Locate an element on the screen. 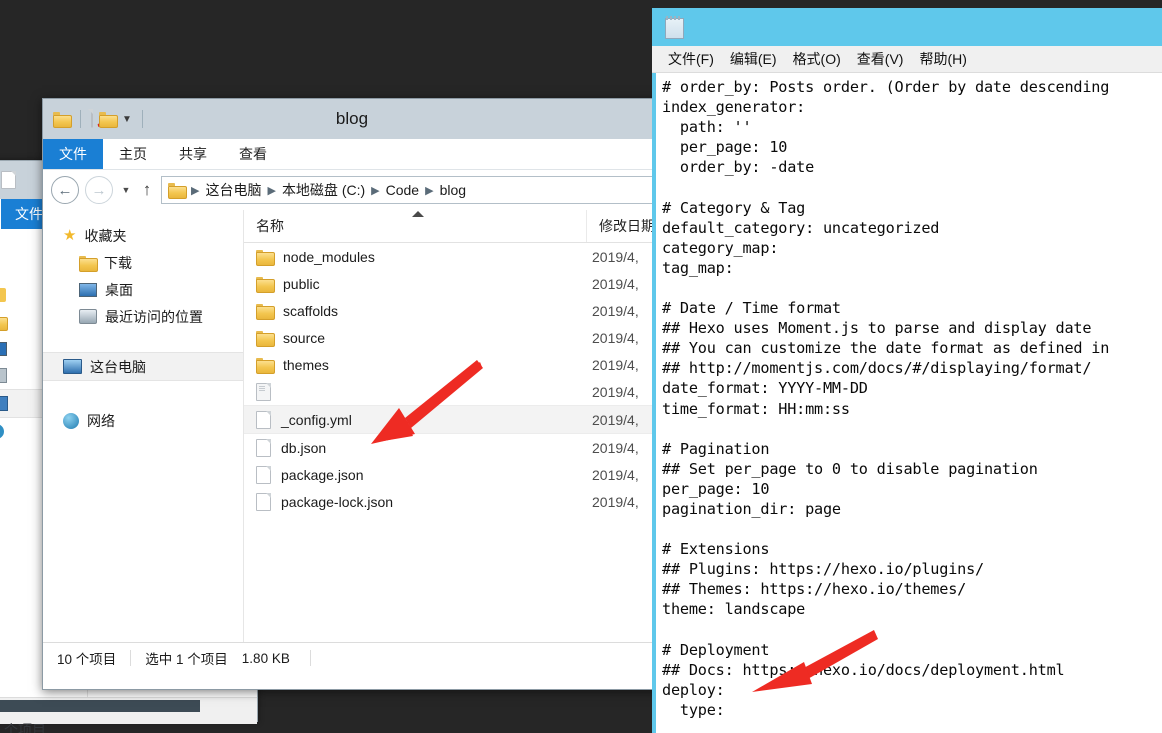 This screenshot has width=1162, height=733. sort-ascending-icon is located at coordinates (418, 214).